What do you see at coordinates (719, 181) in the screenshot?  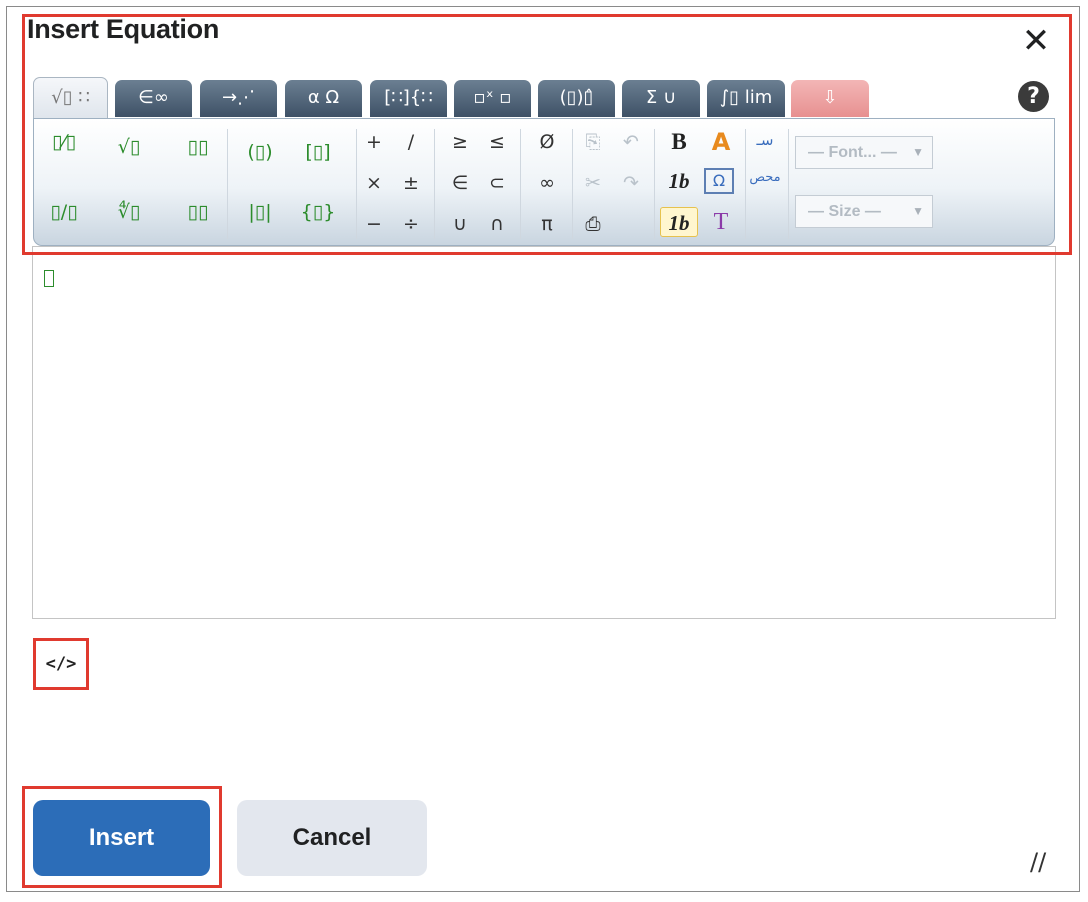 I see `special-characters-icon: Ω` at bounding box center [719, 181].